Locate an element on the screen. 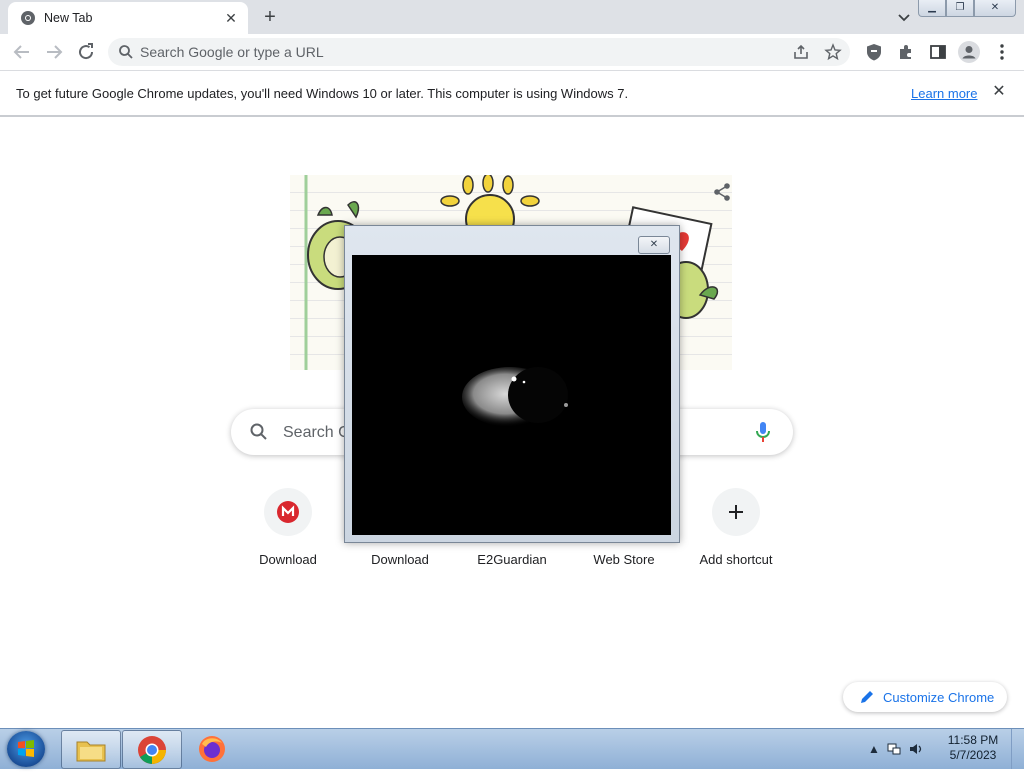  start-button is located at coordinates (26, 749).